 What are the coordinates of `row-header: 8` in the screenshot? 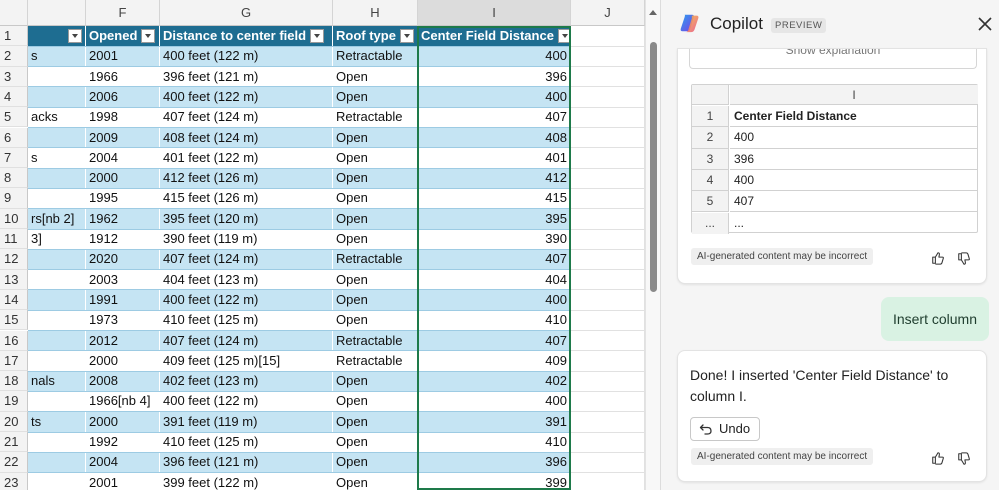 It's located at (14, 178).